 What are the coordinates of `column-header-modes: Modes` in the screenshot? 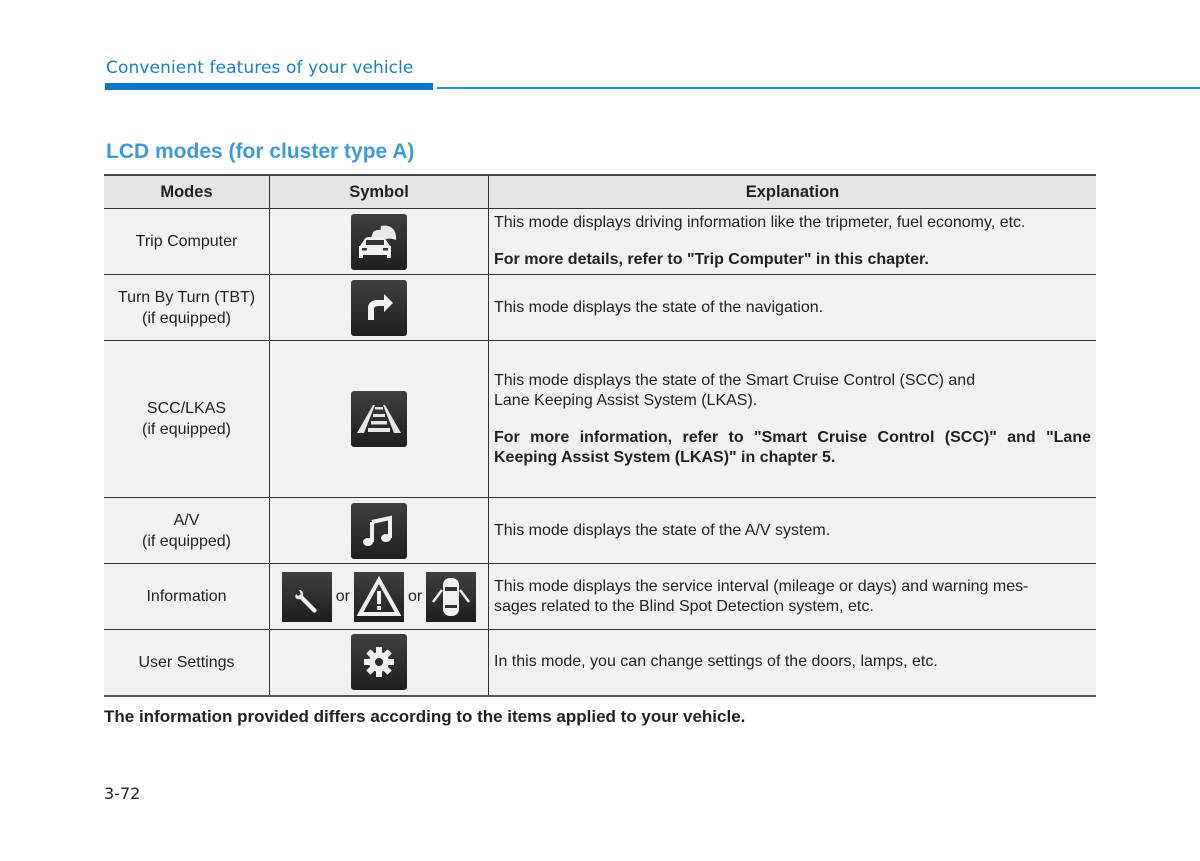 It's located at (187, 191).